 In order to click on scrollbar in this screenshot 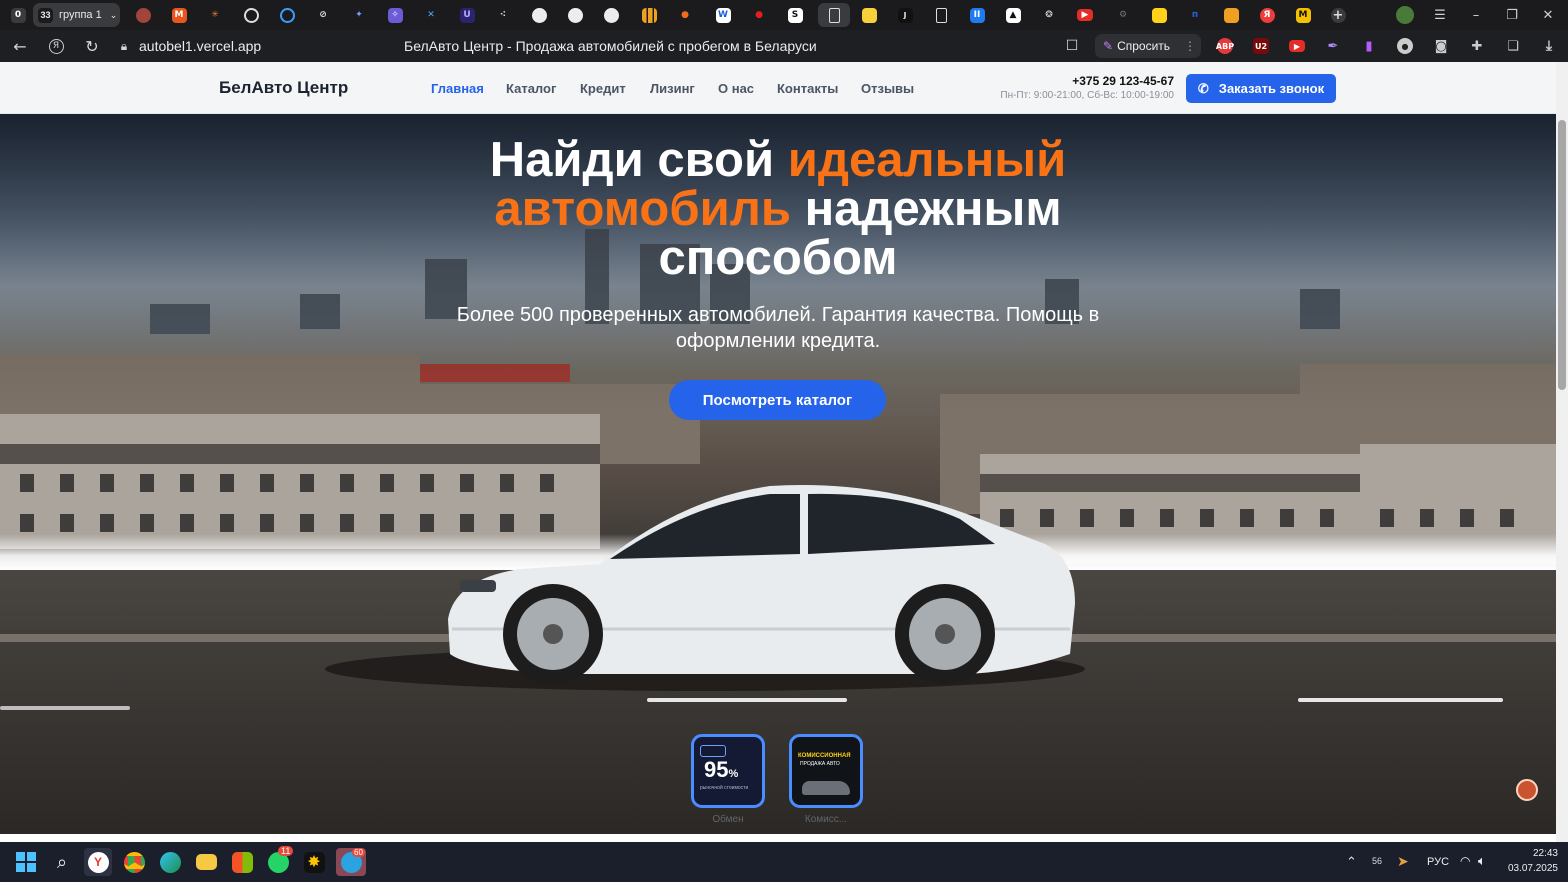, I will do `click(1562, 452)`.